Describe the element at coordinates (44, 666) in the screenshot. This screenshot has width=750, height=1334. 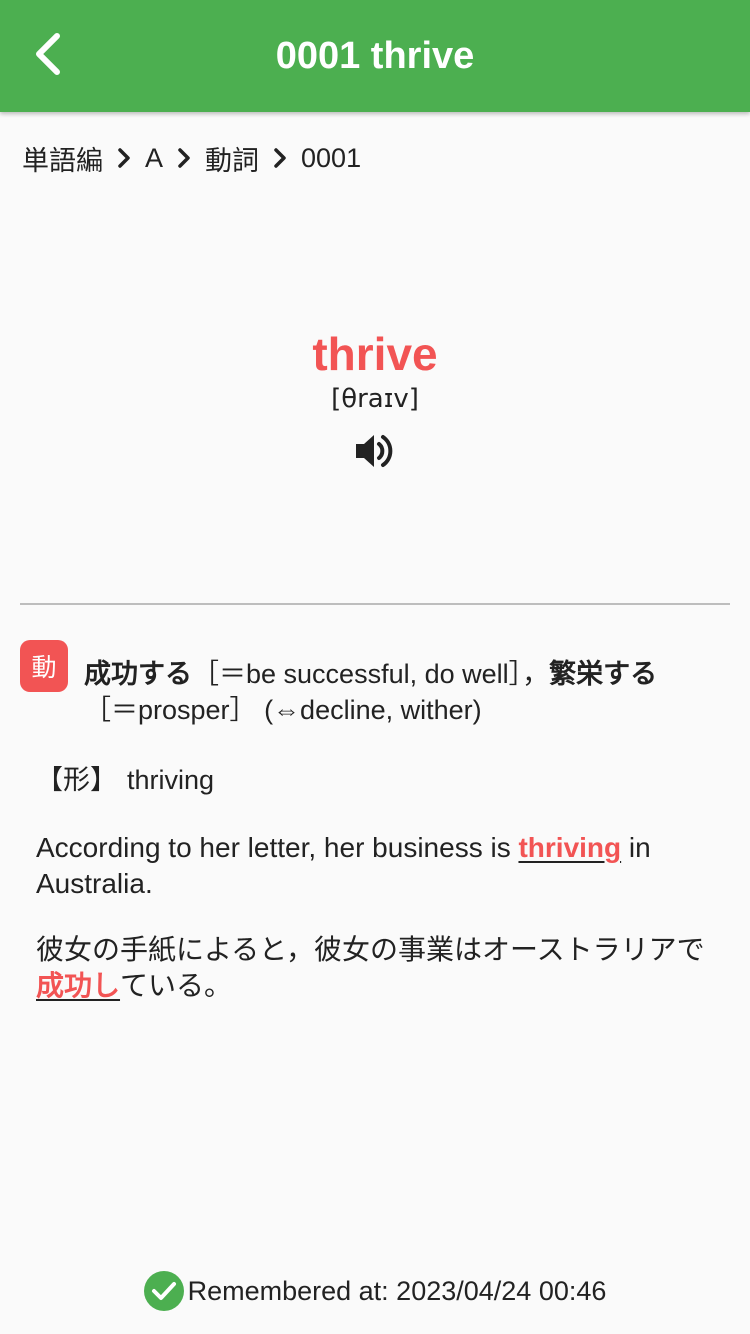
I see `part-of-speech-badge: 動` at that location.